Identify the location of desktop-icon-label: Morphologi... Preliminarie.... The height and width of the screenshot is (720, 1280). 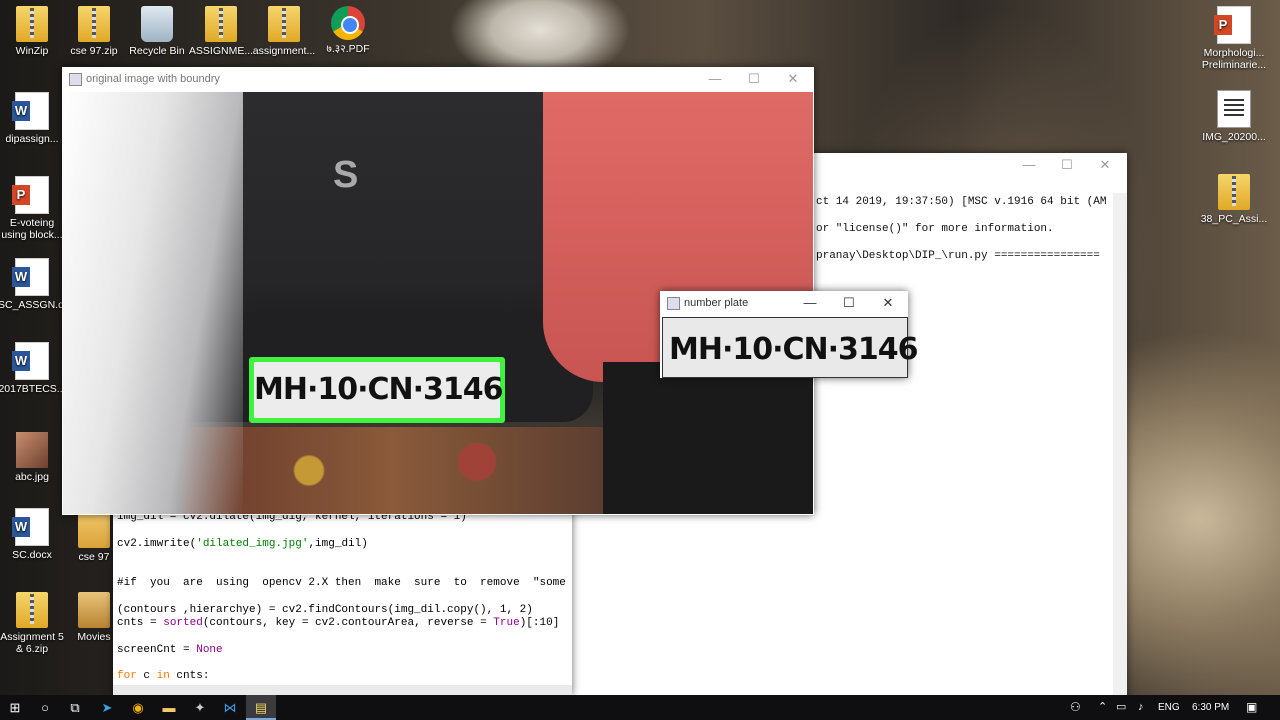
(1234, 59).